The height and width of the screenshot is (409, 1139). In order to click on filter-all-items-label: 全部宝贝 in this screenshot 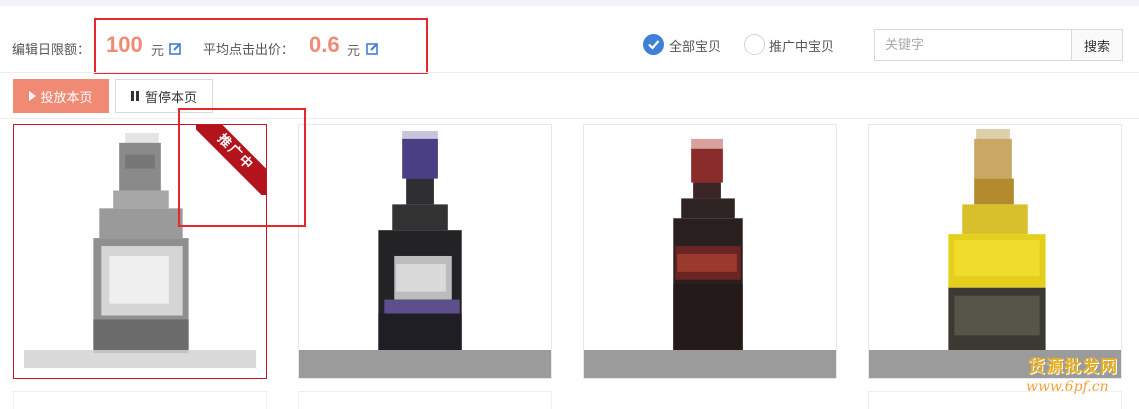, I will do `click(695, 45)`.